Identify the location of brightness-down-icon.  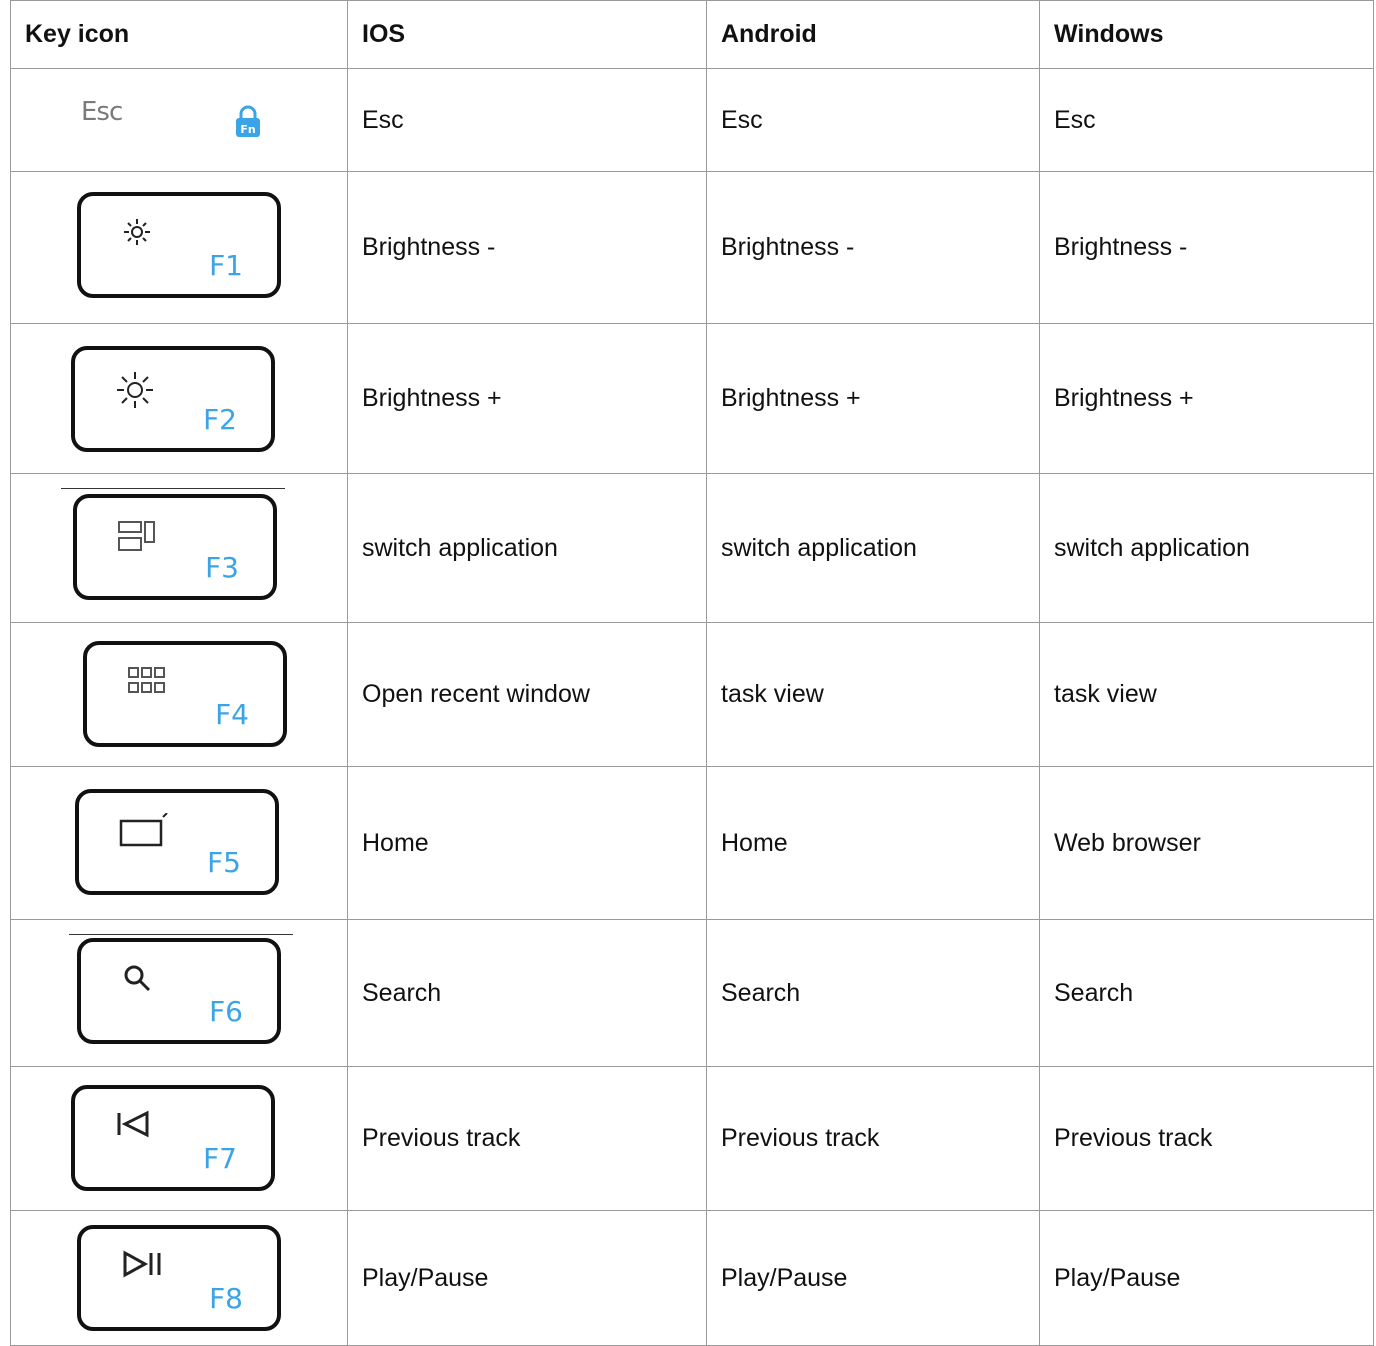
(137, 232).